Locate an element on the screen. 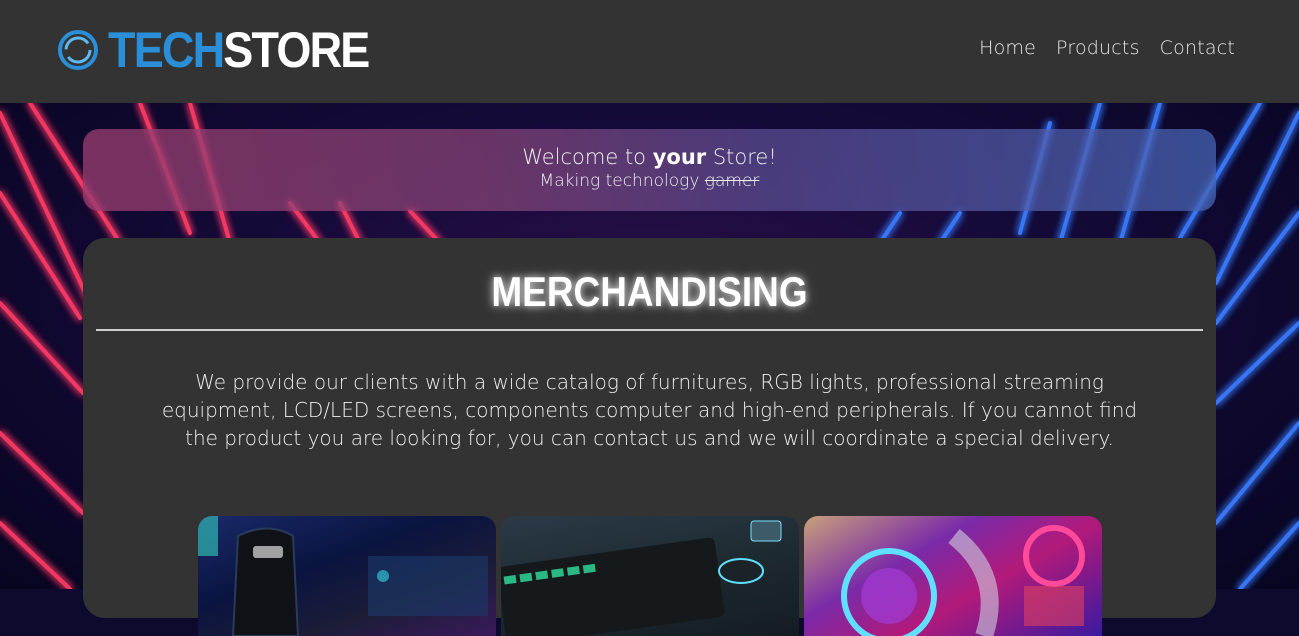  tagline-text: Making technology is located at coordinates (622, 181).